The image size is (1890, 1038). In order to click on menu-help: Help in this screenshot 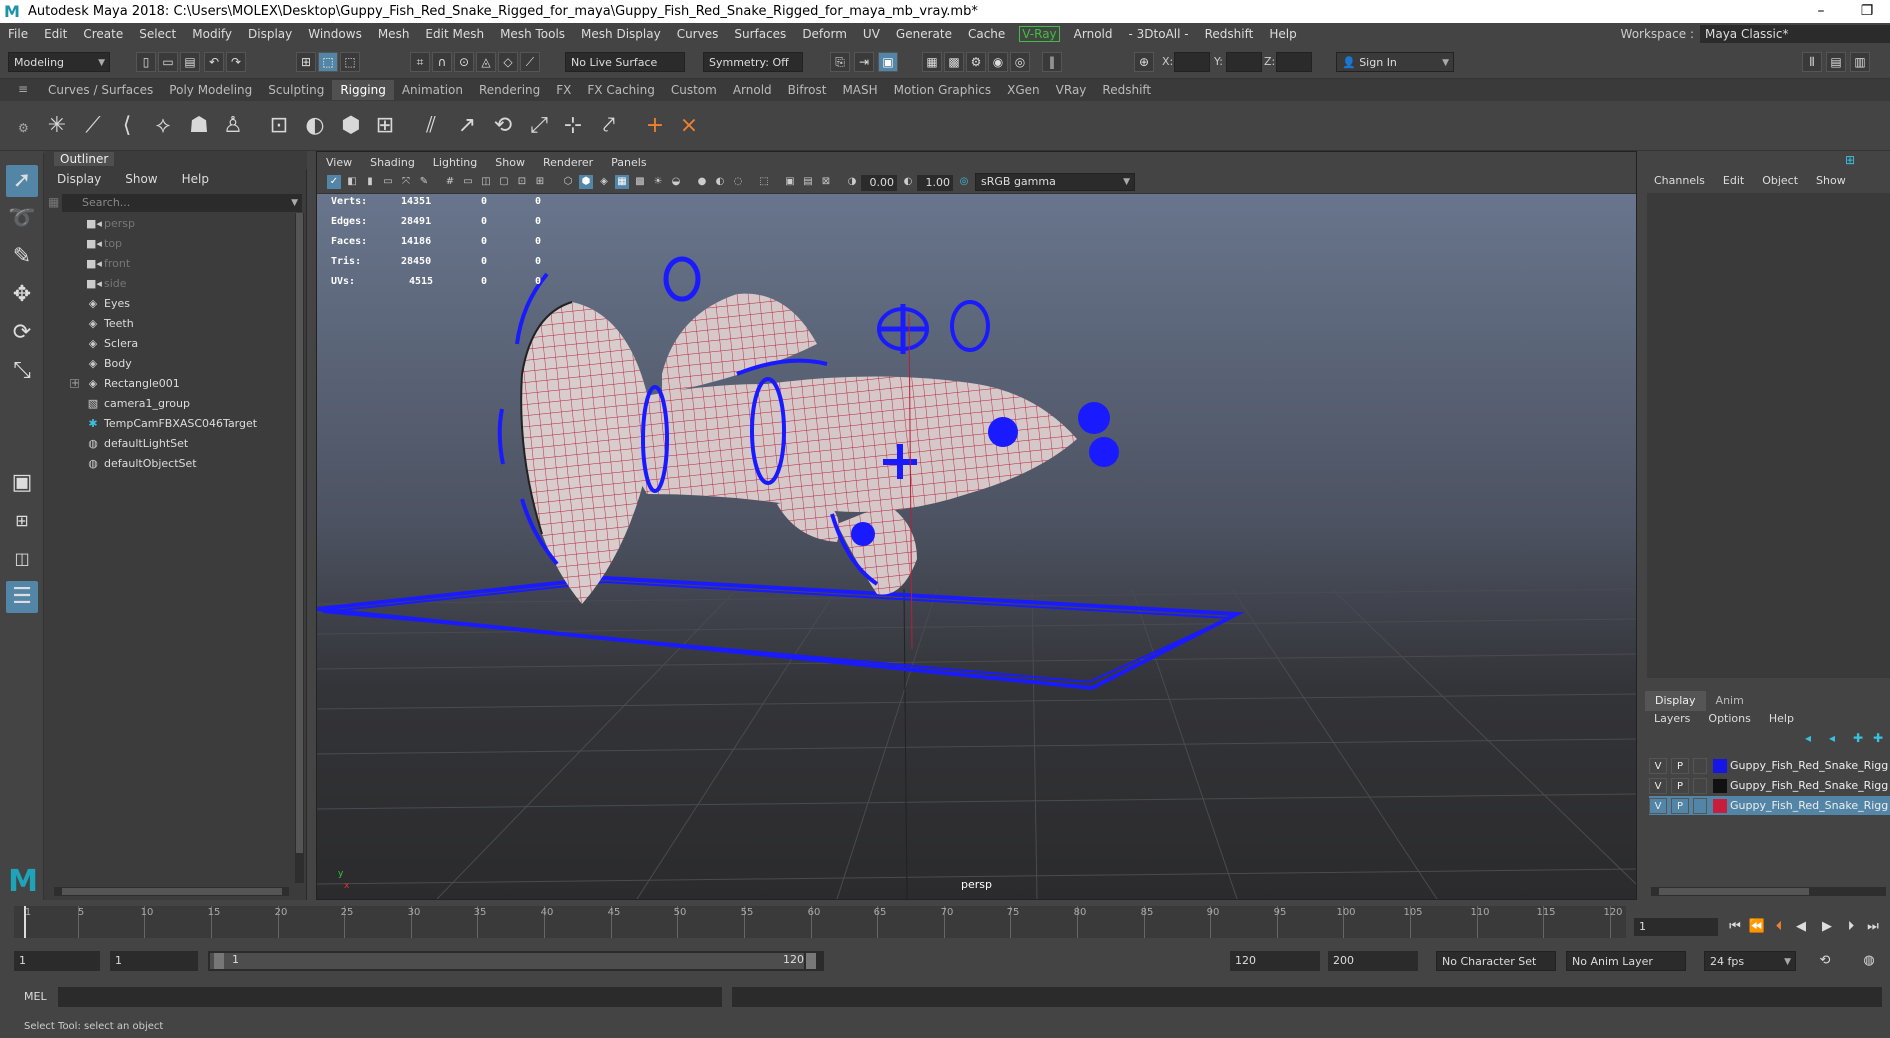, I will do `click(1282, 34)`.